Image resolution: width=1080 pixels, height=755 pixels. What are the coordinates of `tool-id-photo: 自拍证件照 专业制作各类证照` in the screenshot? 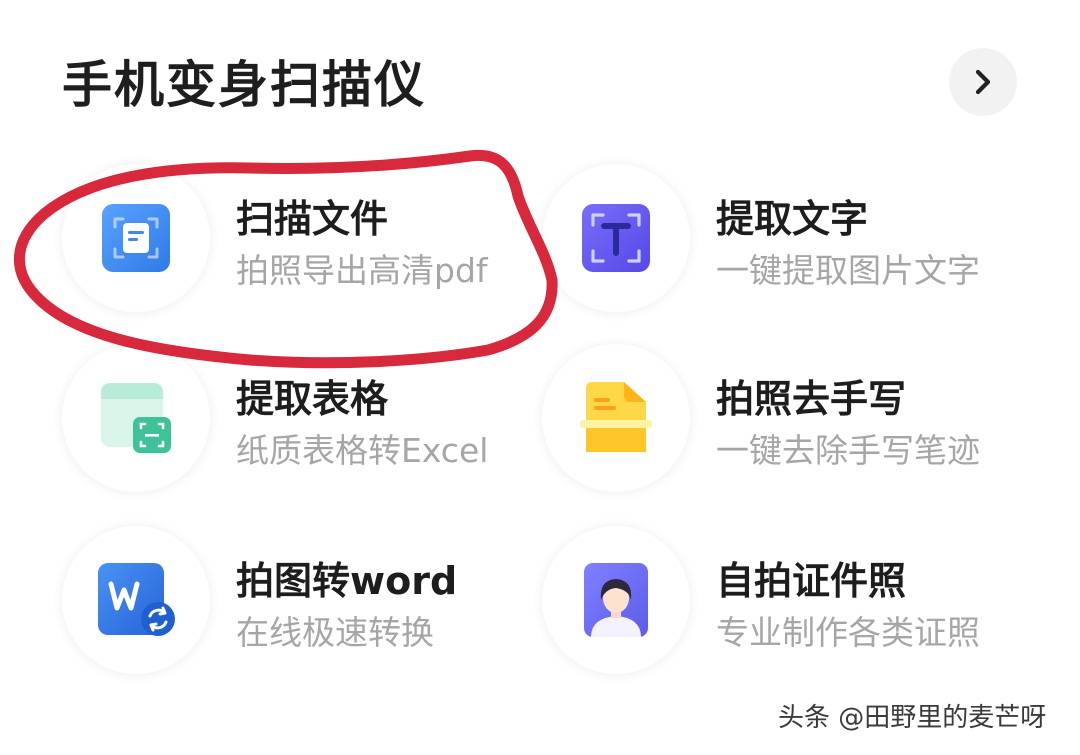 It's located at (772, 601).